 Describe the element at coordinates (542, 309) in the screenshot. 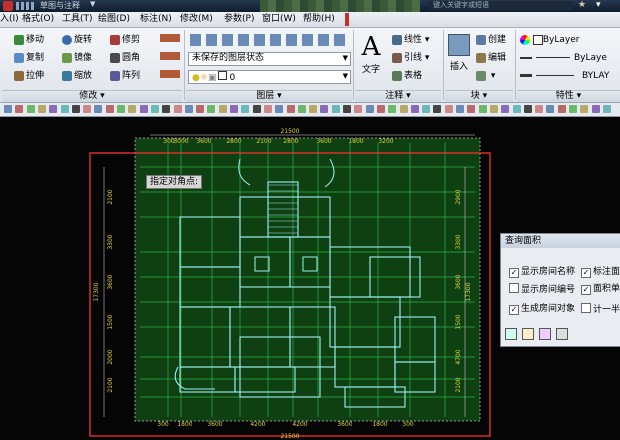

I see `generate-room-object-checkbox: ✓ 生成房间对象` at that location.